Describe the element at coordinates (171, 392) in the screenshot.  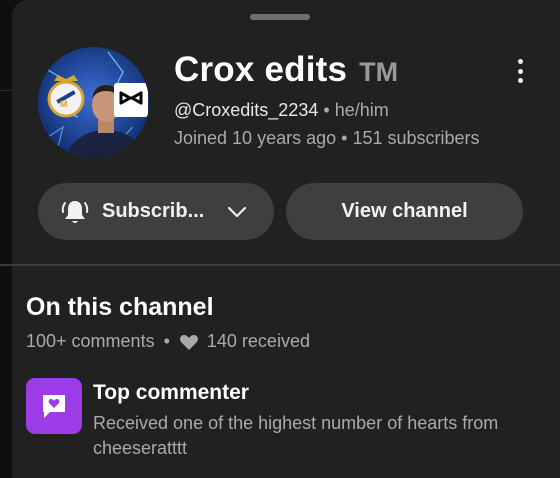
I see `badge-title: Top commenter` at that location.